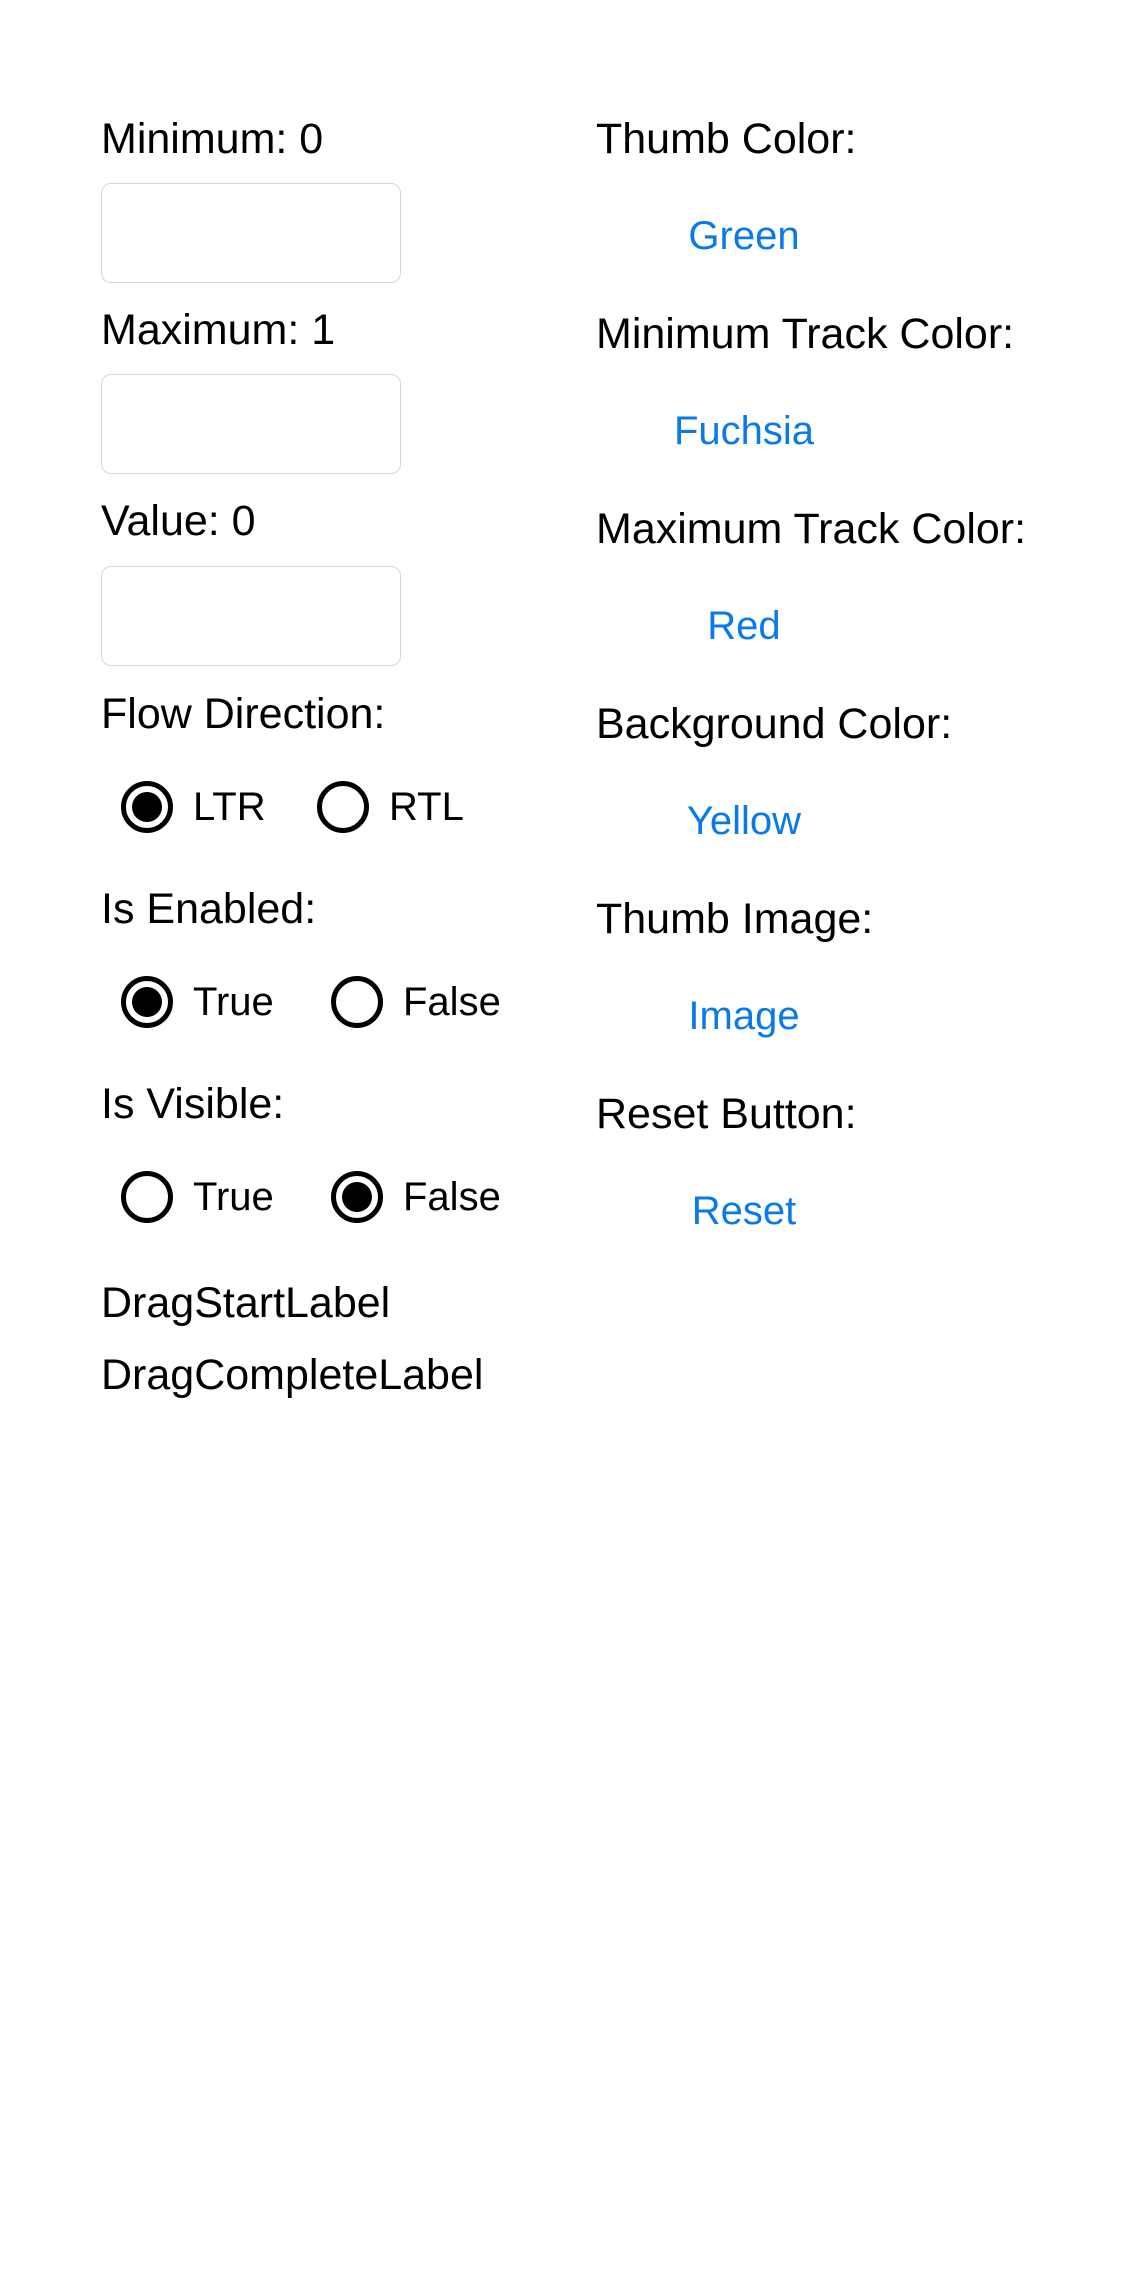 Image resolution: width=1124 pixels, height=2286 pixels. Describe the element at coordinates (744, 1016) in the screenshot. I see `thumb-image-button: Image` at that location.